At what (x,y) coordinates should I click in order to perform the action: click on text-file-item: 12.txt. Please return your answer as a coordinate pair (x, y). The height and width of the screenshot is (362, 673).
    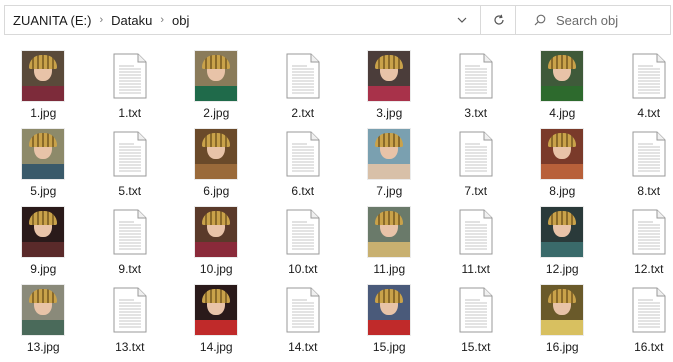
    Looking at the image, I should click on (639, 245).